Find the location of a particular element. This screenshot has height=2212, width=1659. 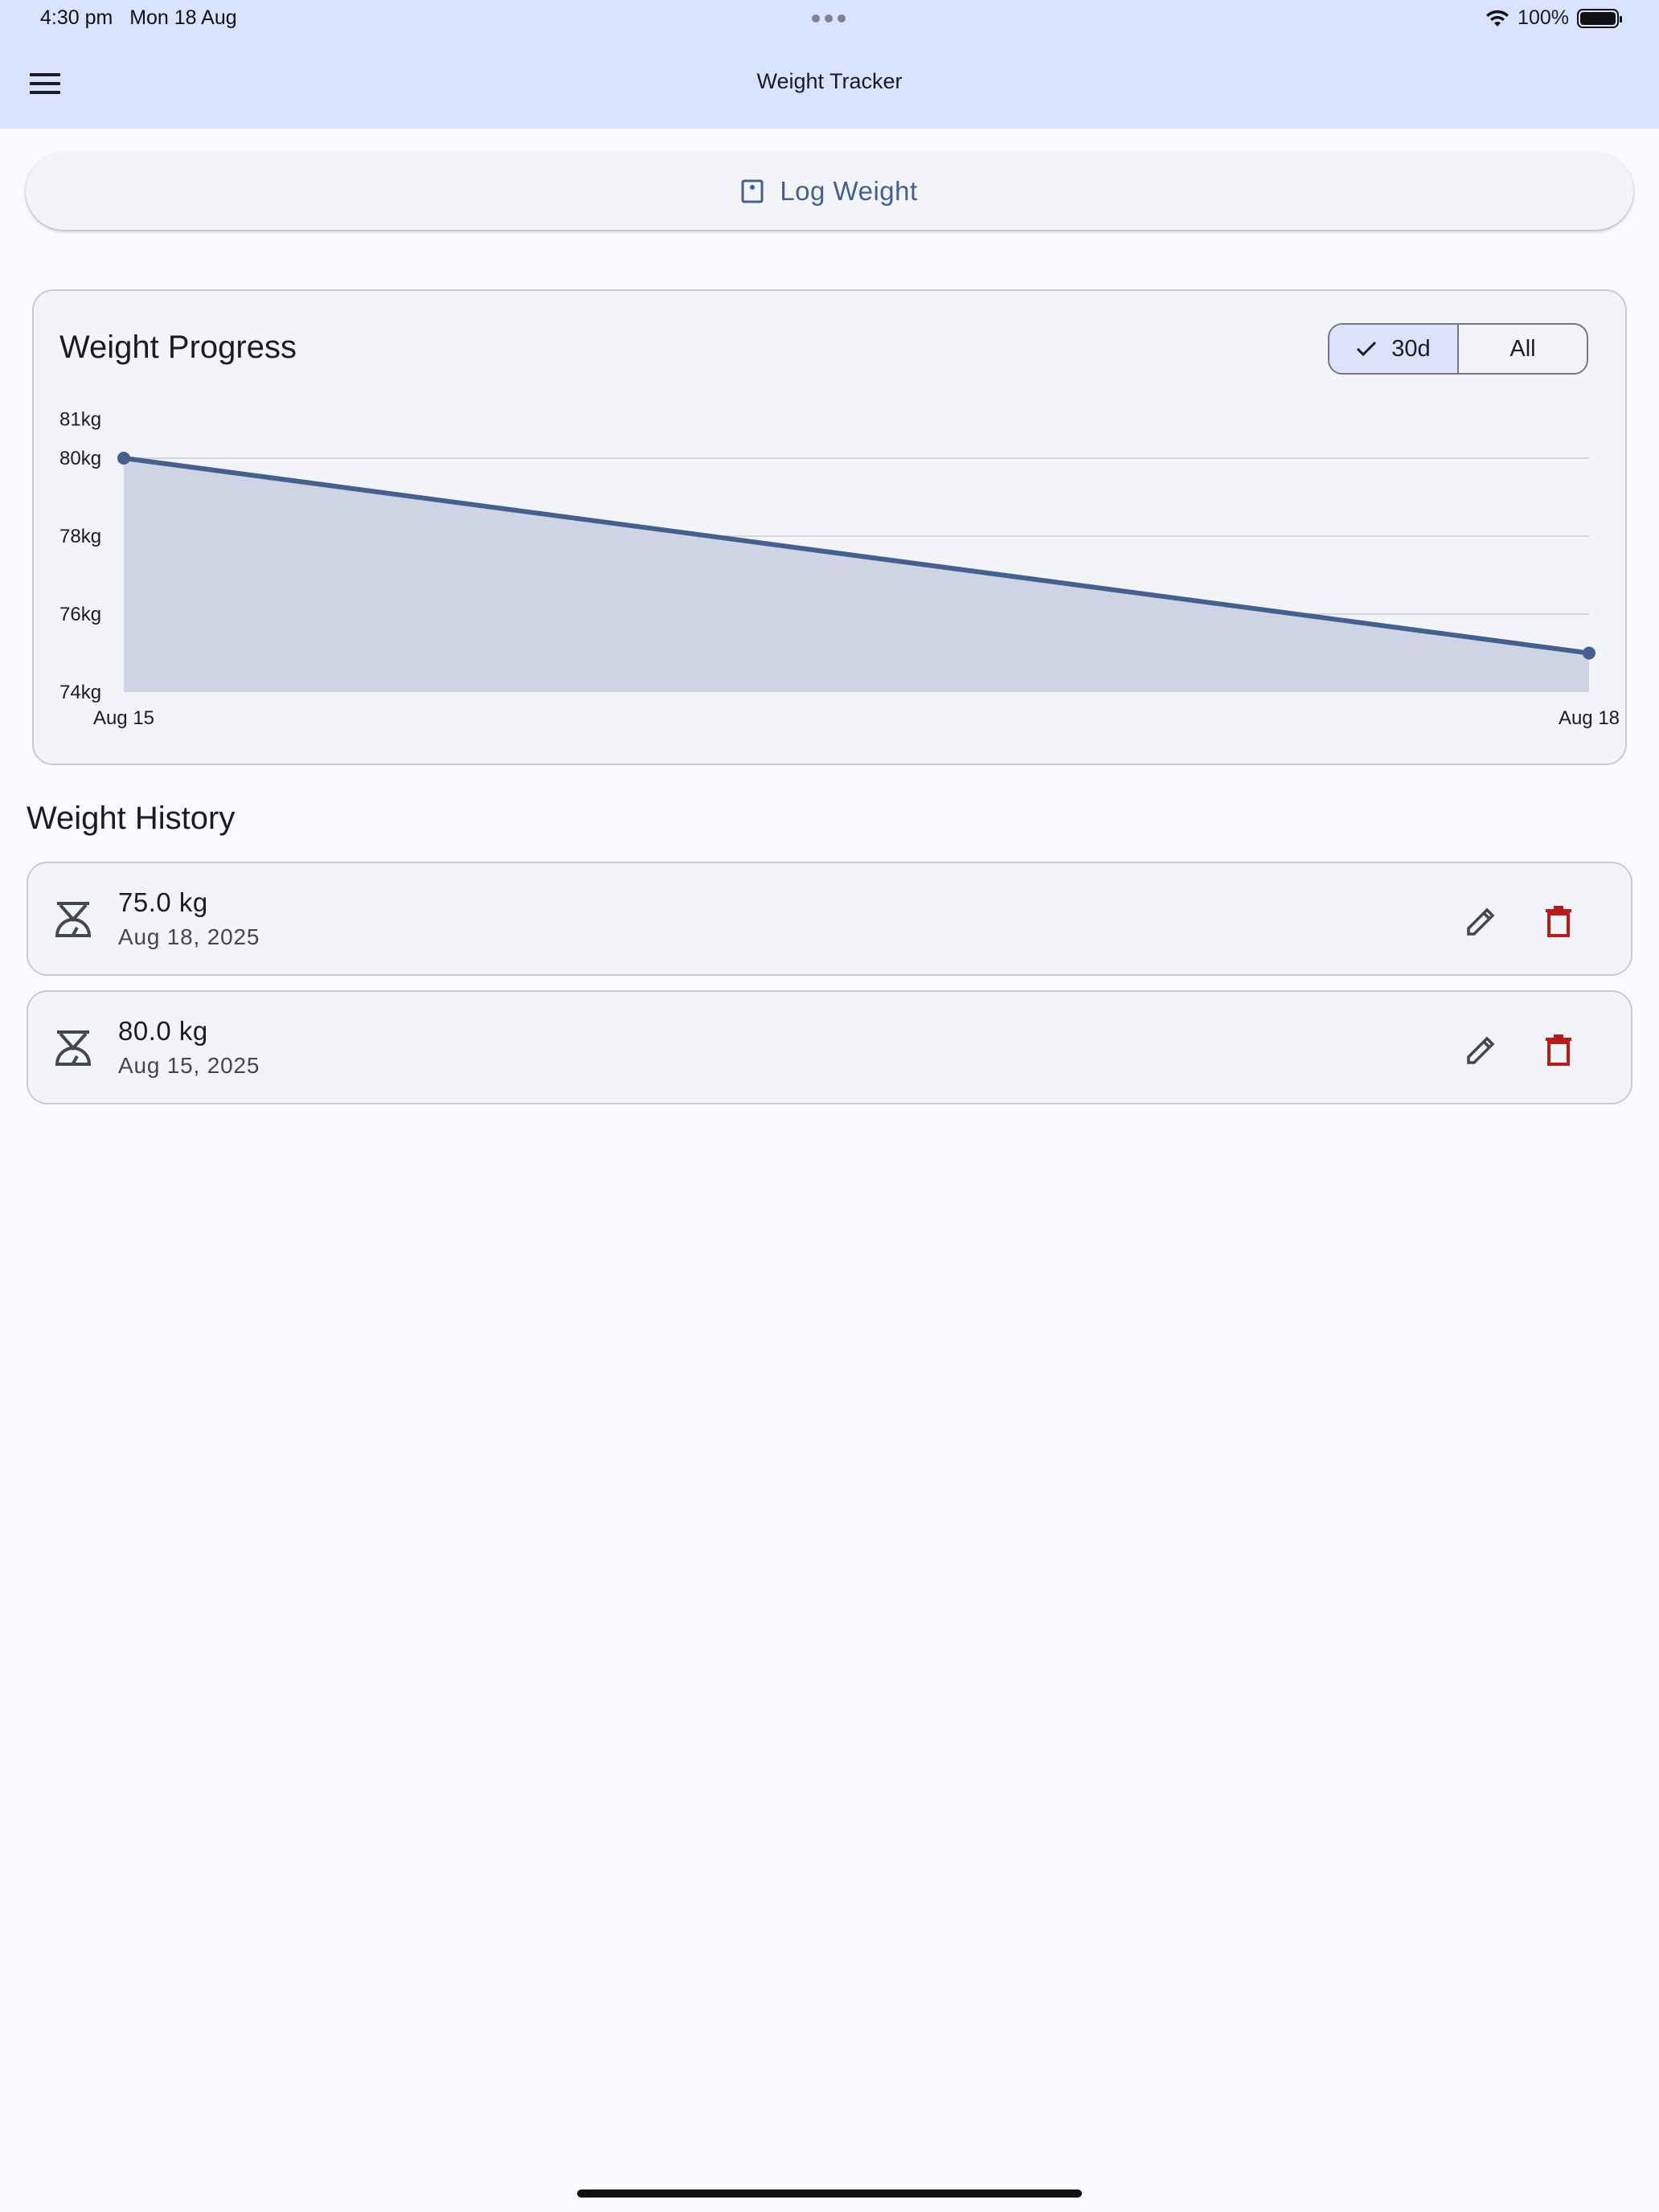

multitasking-dots-icon is located at coordinates (829, 18).